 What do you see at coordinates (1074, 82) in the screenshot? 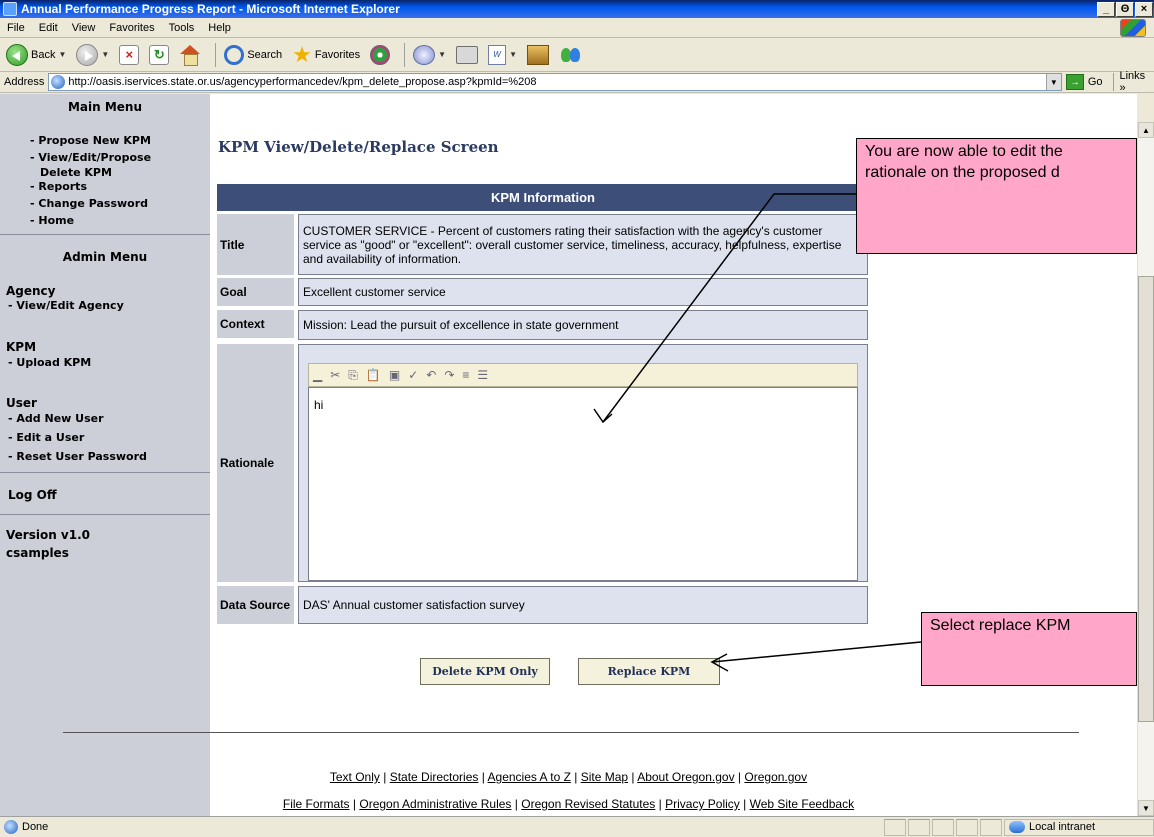
I see `go-arrow-icon: →` at bounding box center [1074, 82].